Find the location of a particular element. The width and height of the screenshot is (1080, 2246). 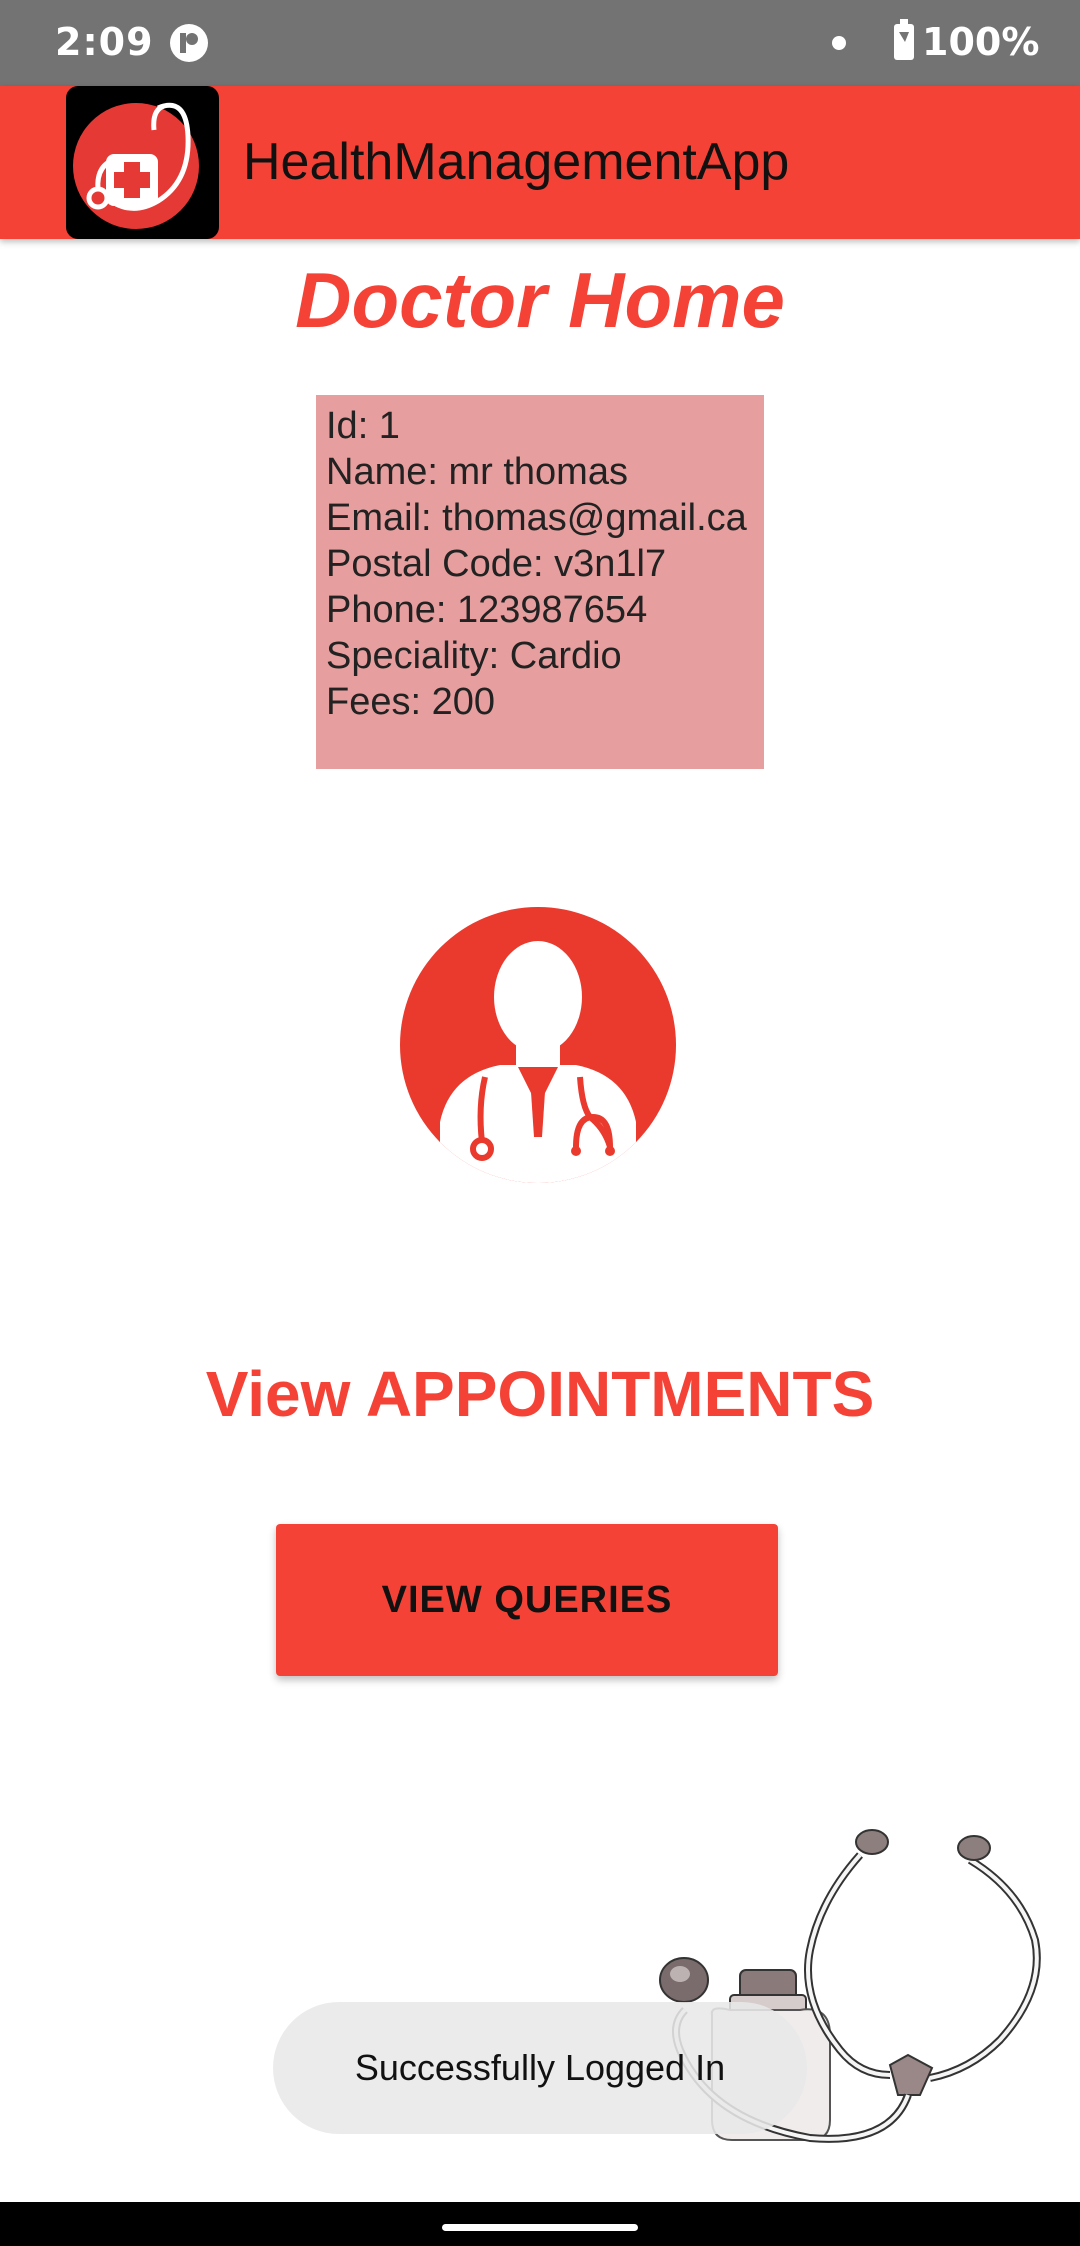

app-bar: HealthManagementApp is located at coordinates (540, 162).